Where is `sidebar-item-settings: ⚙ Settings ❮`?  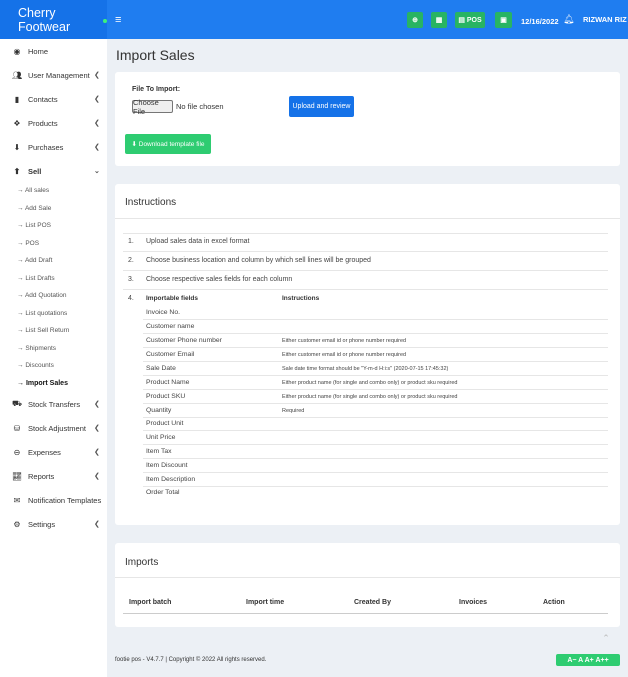 sidebar-item-settings: ⚙ Settings ❮ is located at coordinates (53, 524).